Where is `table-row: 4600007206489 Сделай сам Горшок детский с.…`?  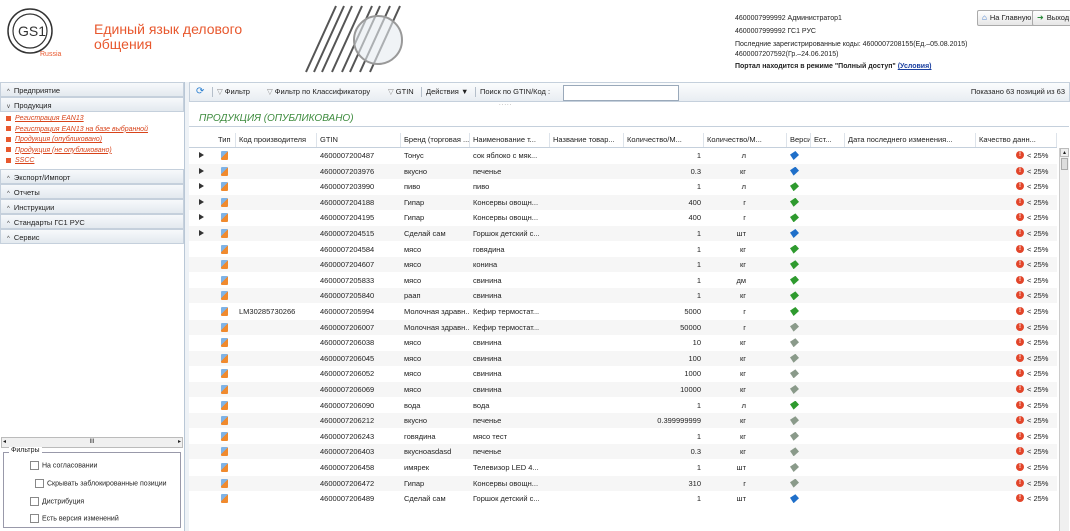 table-row: 4600007206489 Сделай сам Горшок детский с.… is located at coordinates (623, 498).